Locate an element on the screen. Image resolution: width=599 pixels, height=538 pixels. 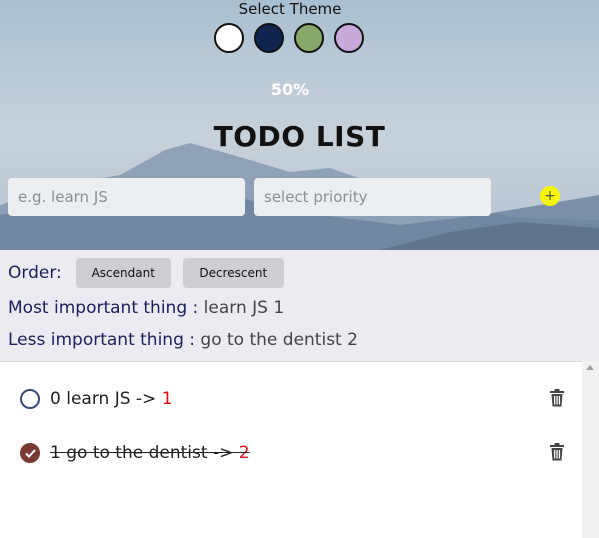
todo-item: 1 go to the dentist -> 2 is located at coordinates (292, 453).